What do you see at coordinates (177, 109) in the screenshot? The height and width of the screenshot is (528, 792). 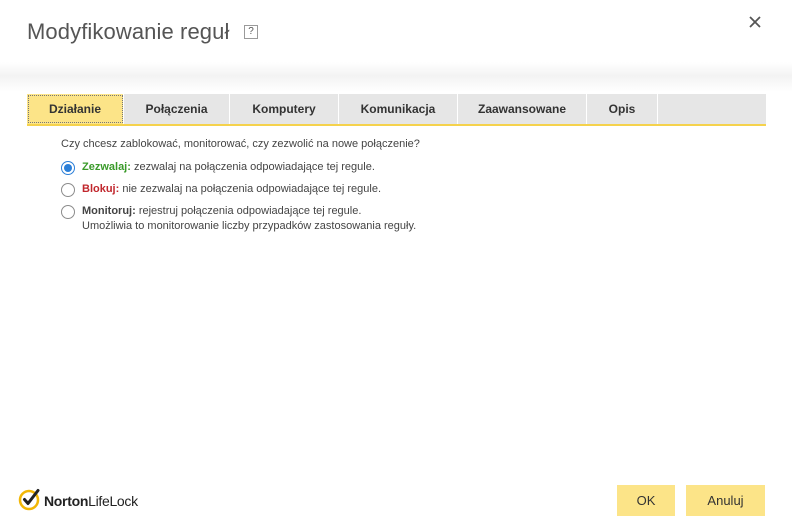 I see `tab-polaczenia: Połączenia` at bounding box center [177, 109].